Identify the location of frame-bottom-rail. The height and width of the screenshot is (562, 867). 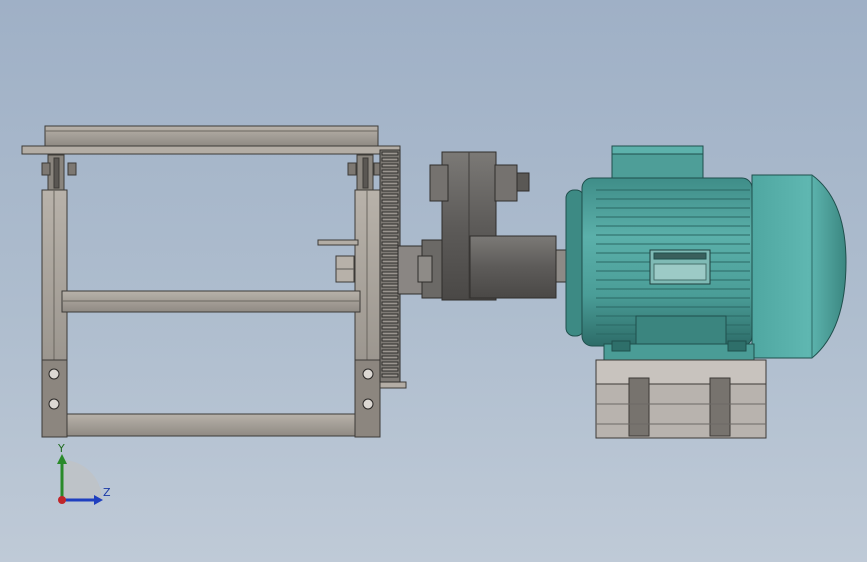
(211, 425).